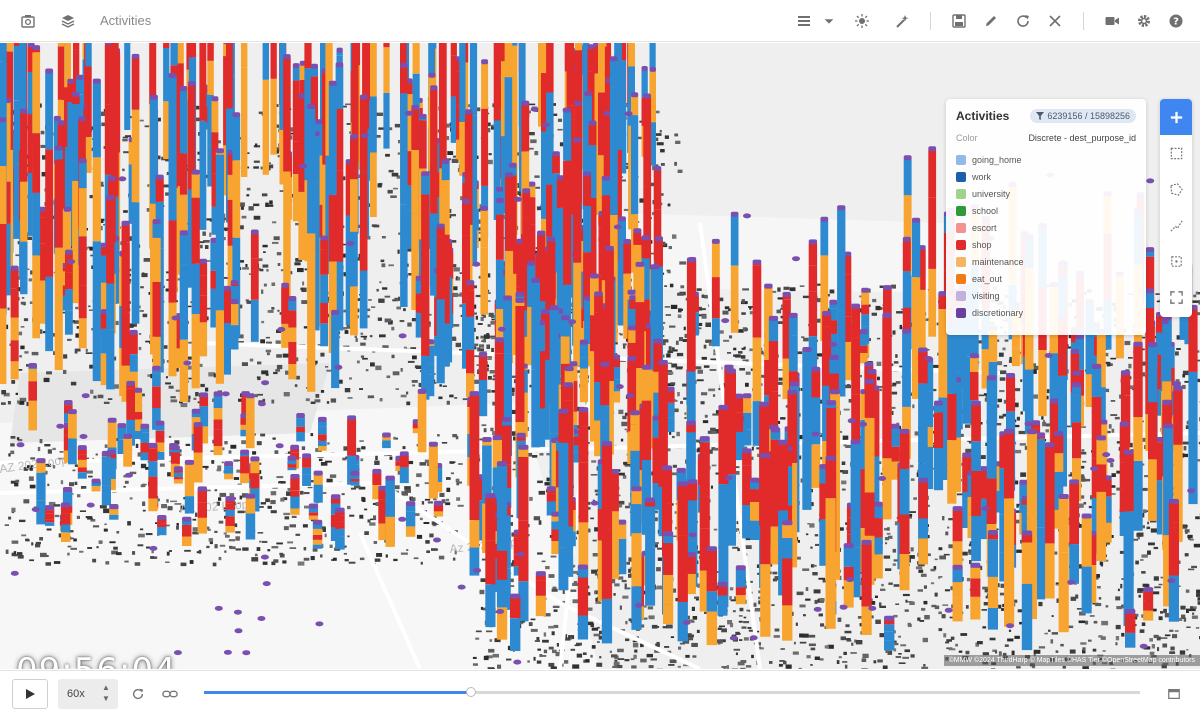 The image size is (1200, 714). I want to click on edit-icon, so click(991, 21).